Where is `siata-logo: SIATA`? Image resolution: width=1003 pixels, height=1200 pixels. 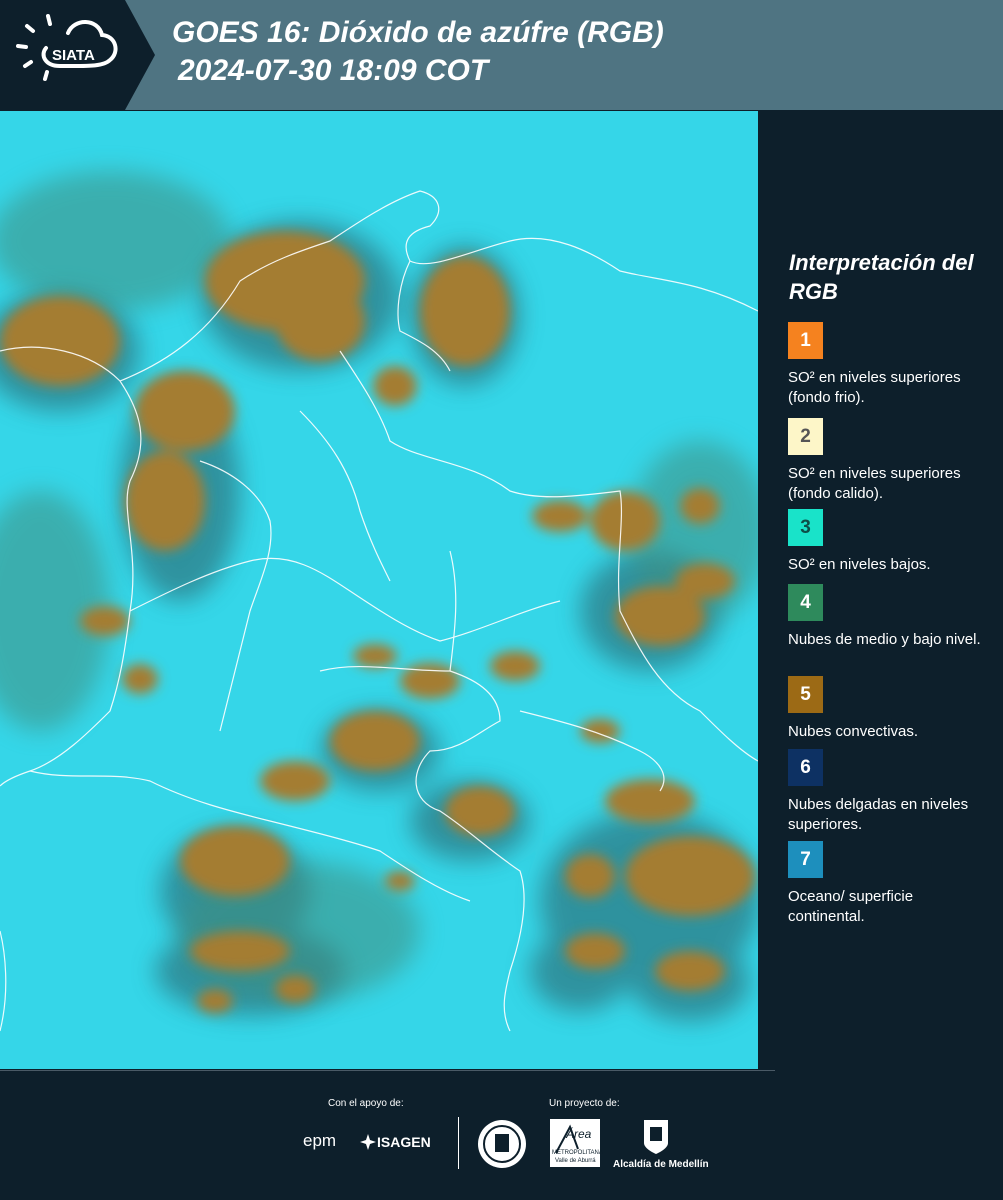
siata-logo: SIATA is located at coordinates (77, 55).